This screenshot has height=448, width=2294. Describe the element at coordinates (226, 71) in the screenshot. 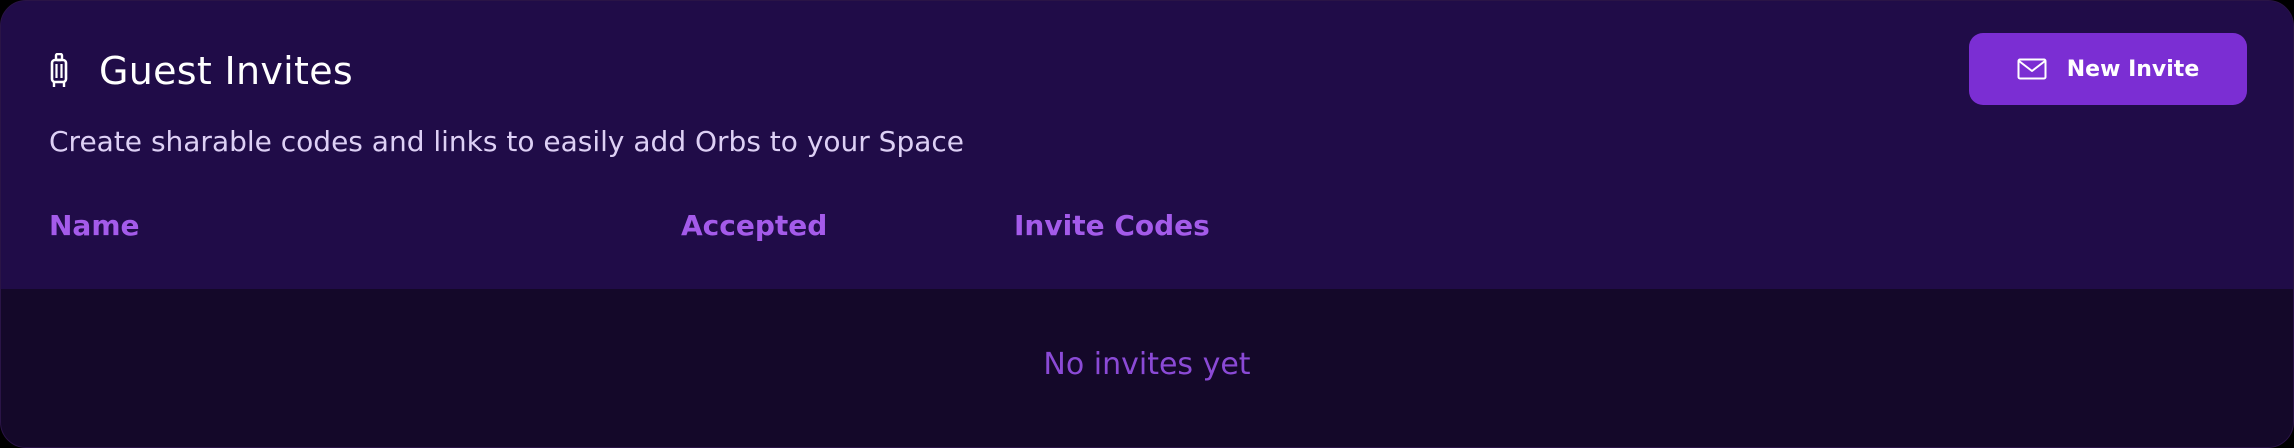

I see `panel-title: Guest Invites` at that location.